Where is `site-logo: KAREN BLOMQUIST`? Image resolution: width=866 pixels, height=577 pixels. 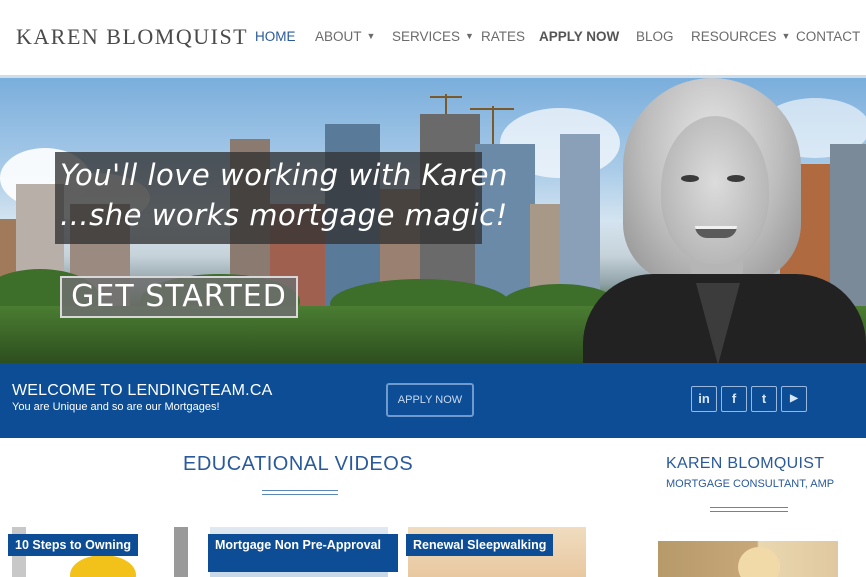
site-logo: KAREN BLOMQUIST is located at coordinates (132, 37).